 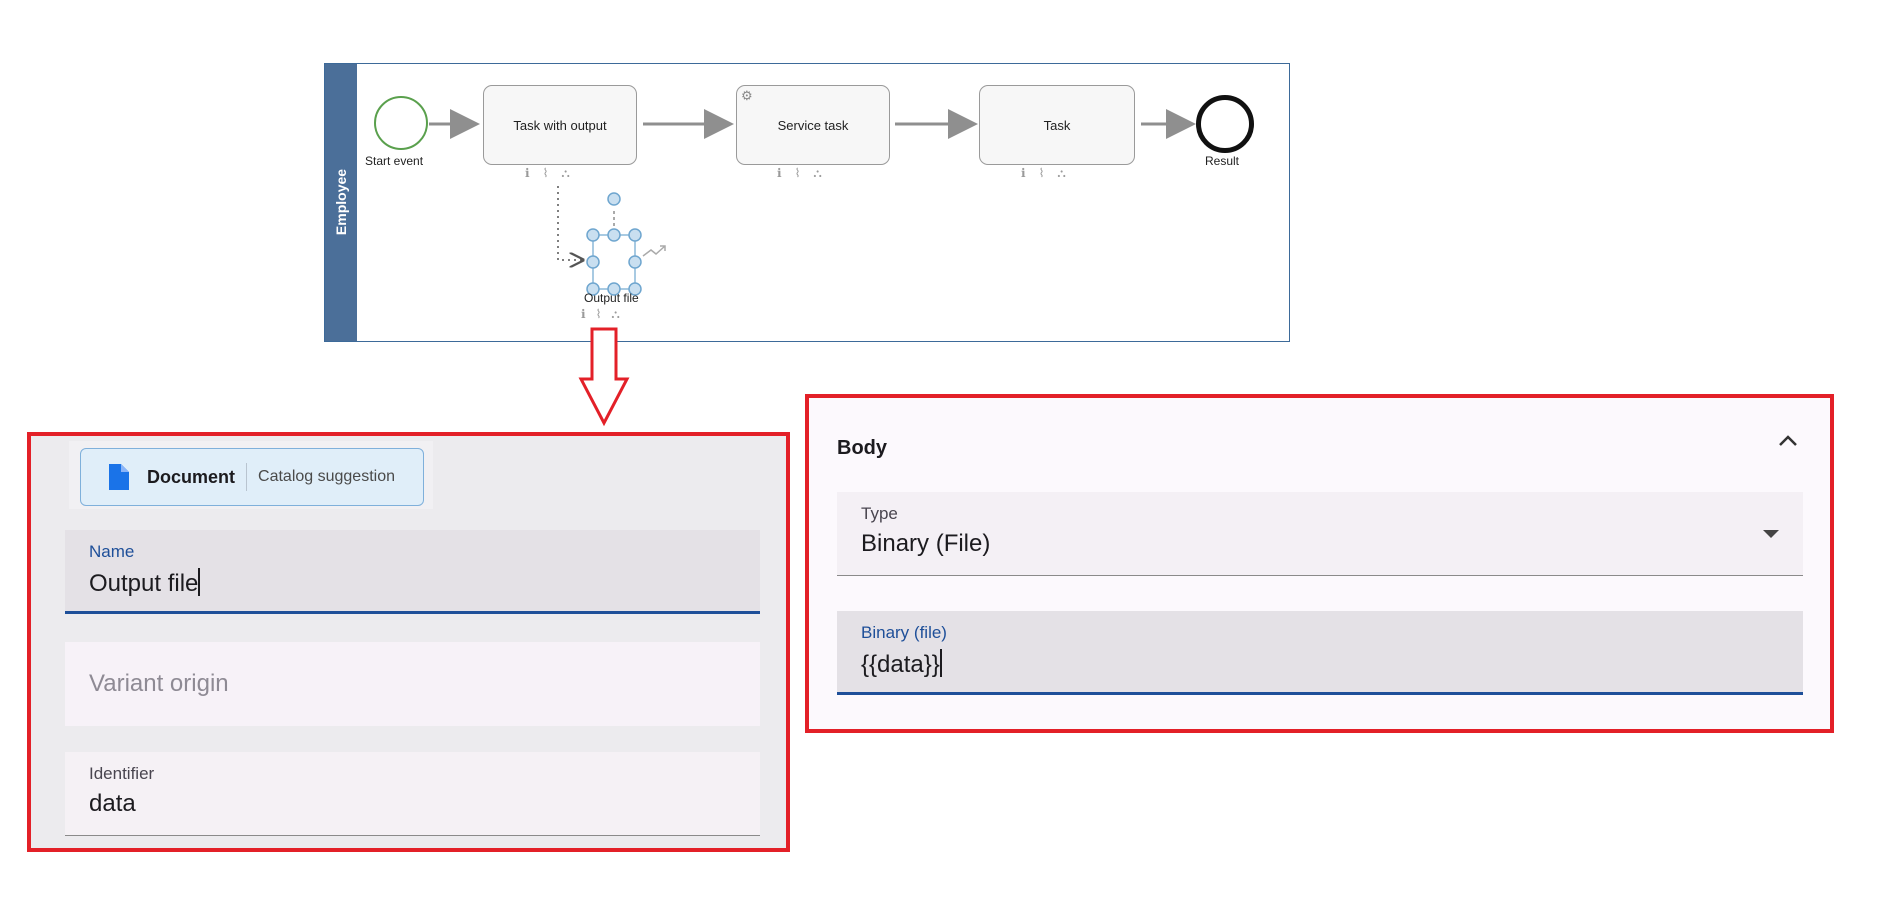 I want to click on chip-subtitle: Catalog suggestion, so click(x=326, y=476).